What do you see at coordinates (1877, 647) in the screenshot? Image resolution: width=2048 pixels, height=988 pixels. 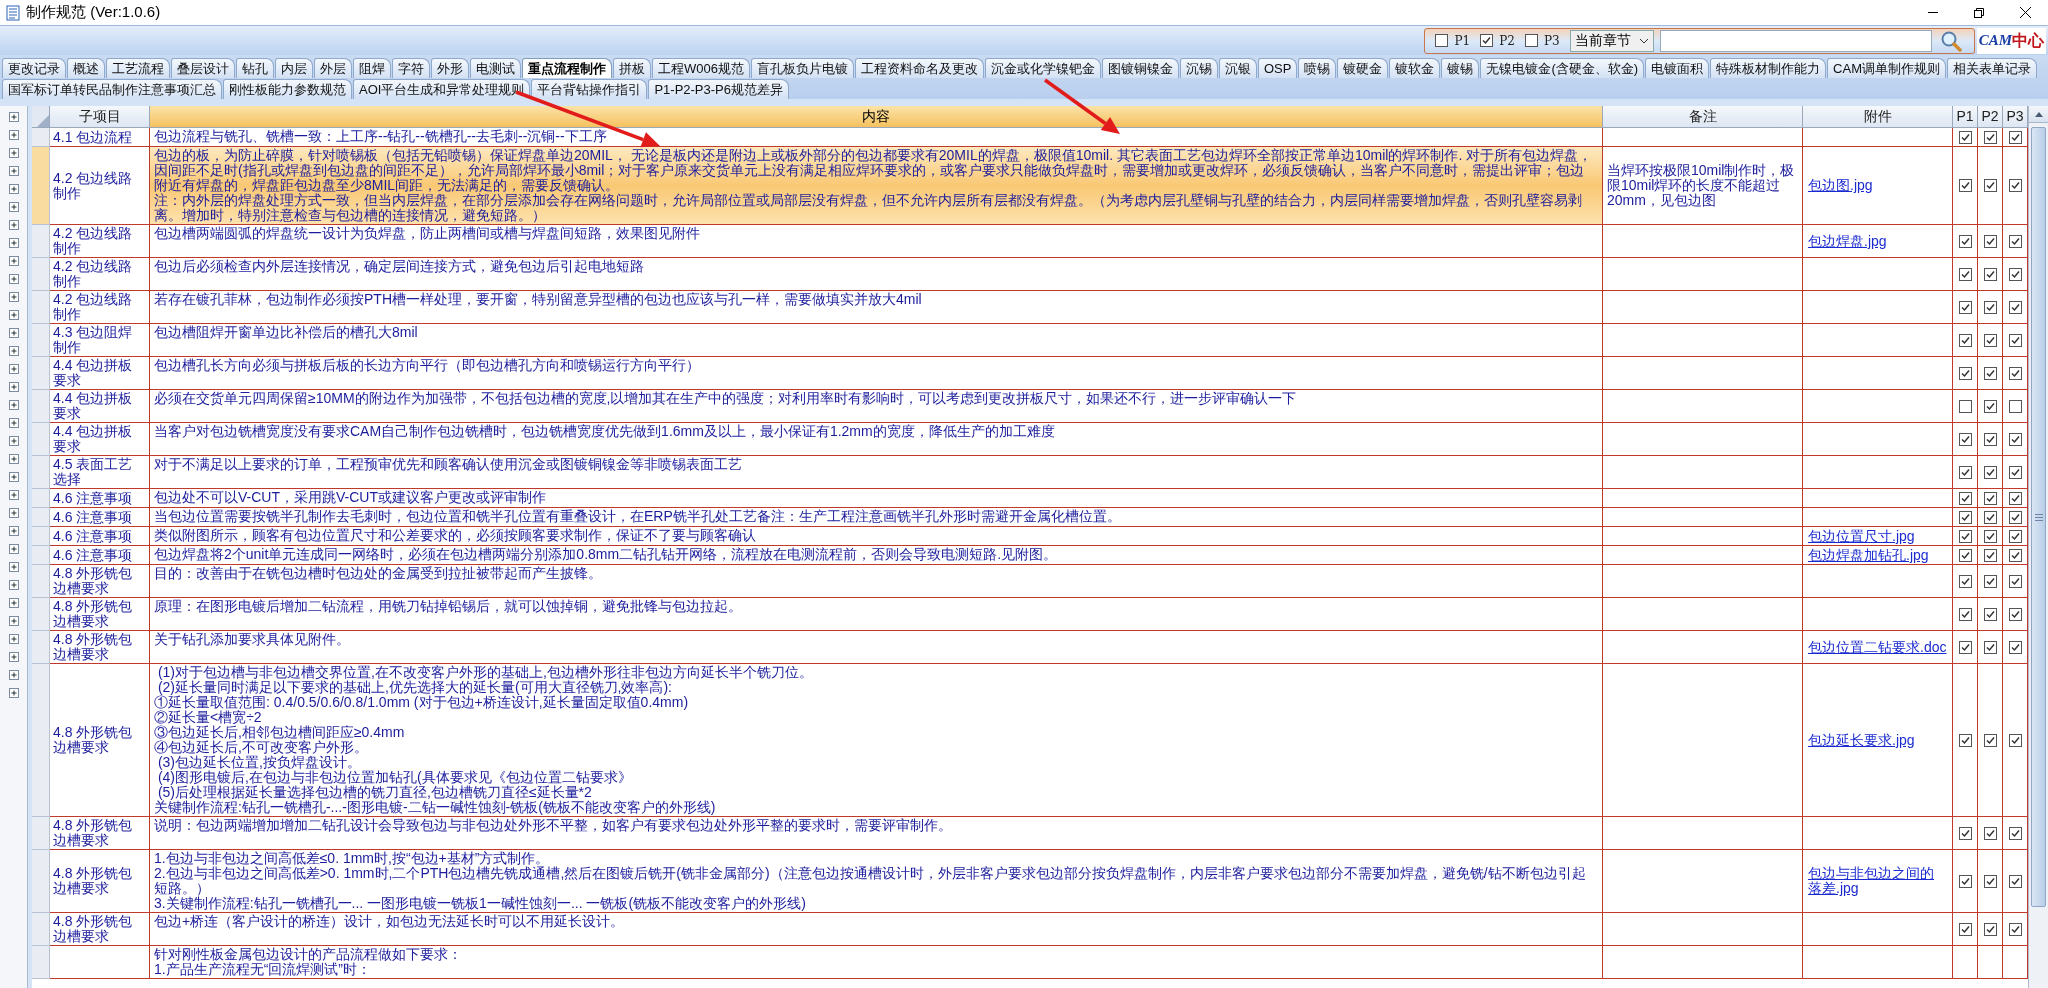 I see `attachment-link: 包边位置二钻要求.doc` at bounding box center [1877, 647].